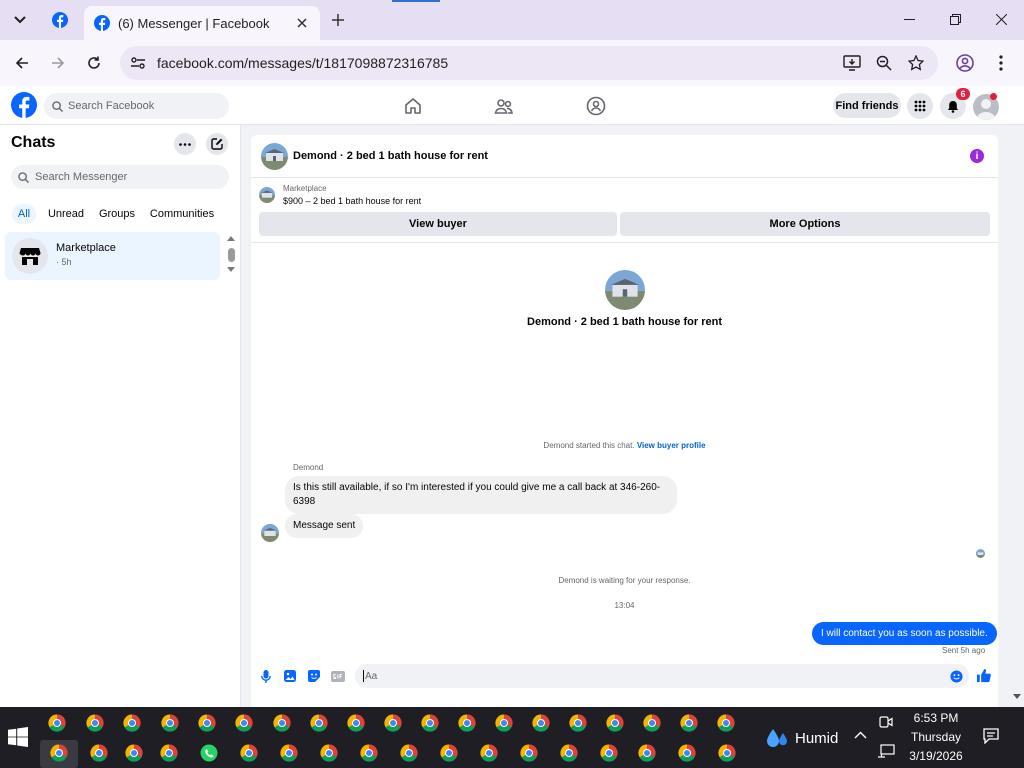 This screenshot has width=1024, height=768. What do you see at coordinates (324, 526) in the screenshot?
I see `incoming-message: Message sent` at bounding box center [324, 526].